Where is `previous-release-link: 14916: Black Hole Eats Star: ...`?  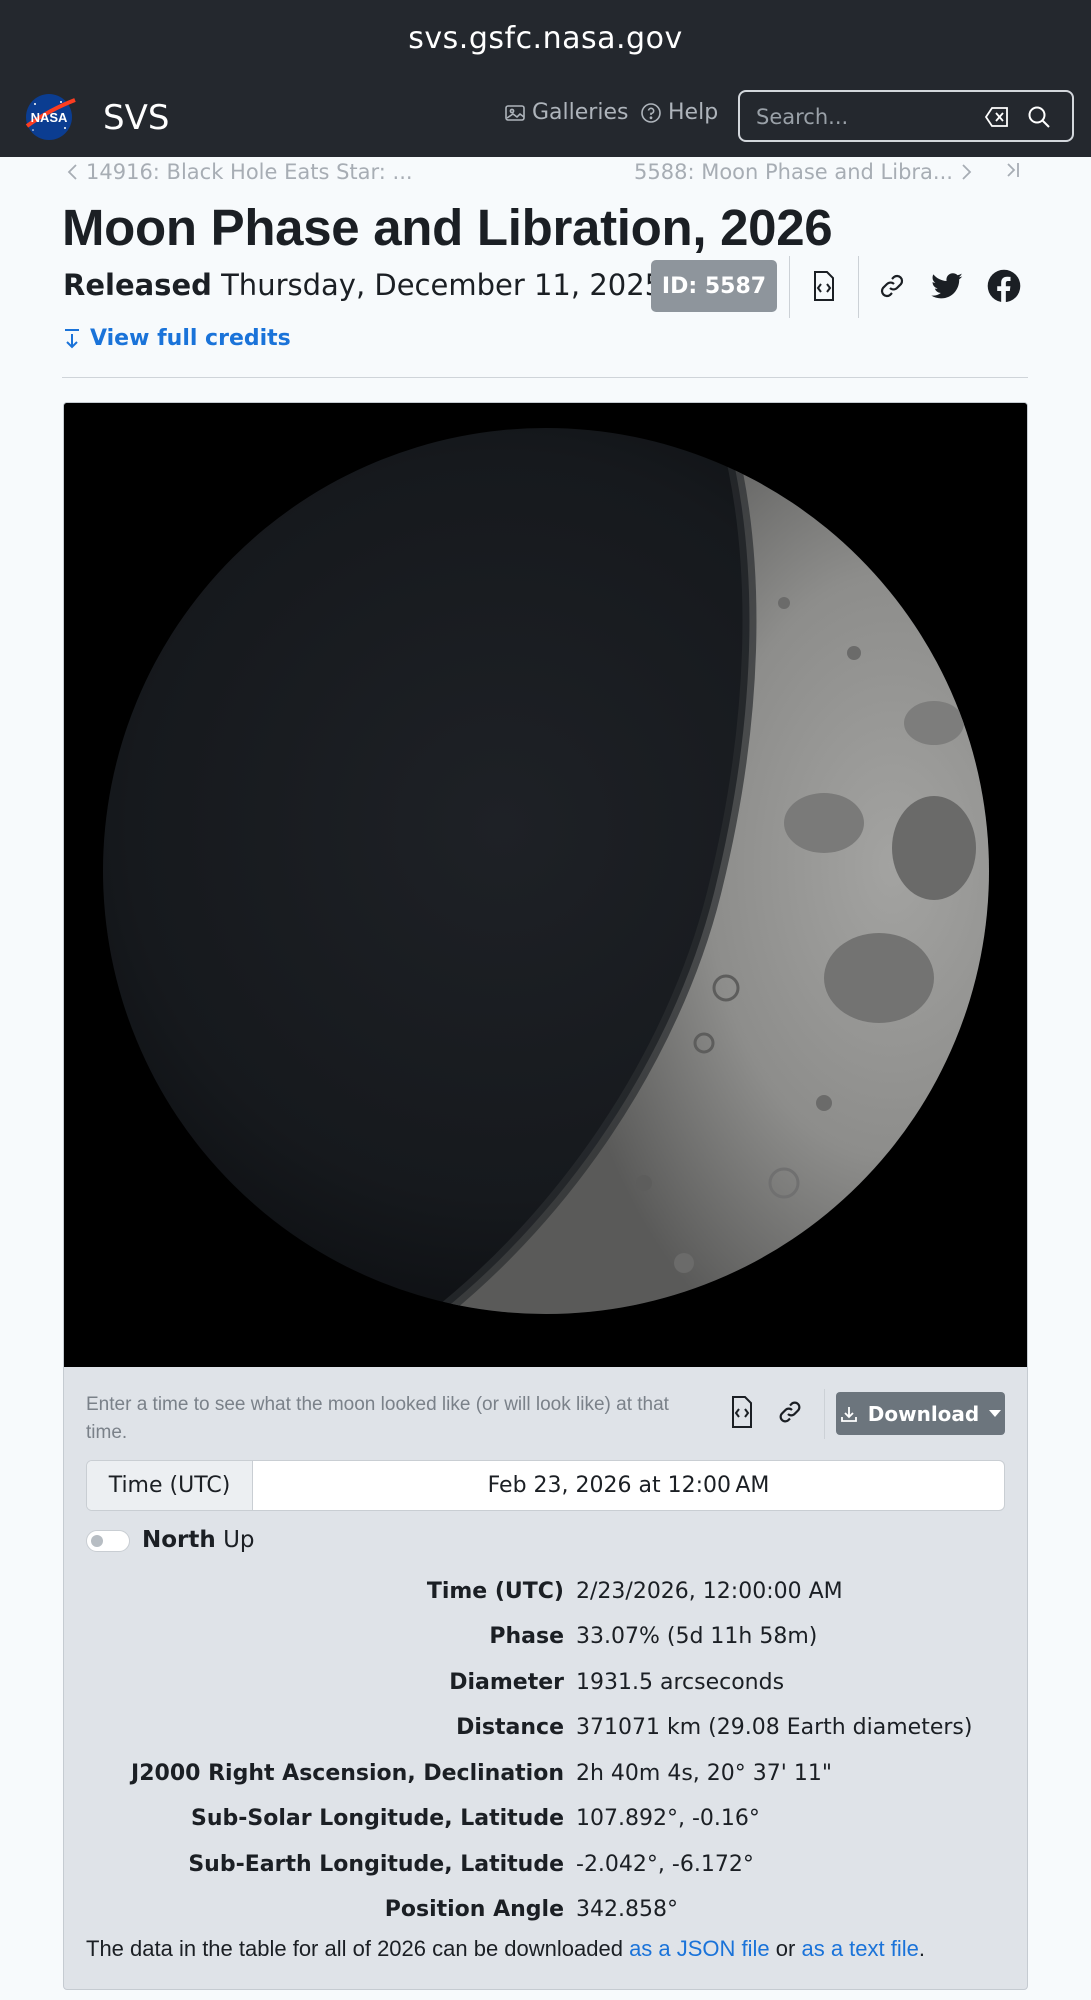 previous-release-link: 14916: Black Hole Eats Star: ... is located at coordinates (238, 172).